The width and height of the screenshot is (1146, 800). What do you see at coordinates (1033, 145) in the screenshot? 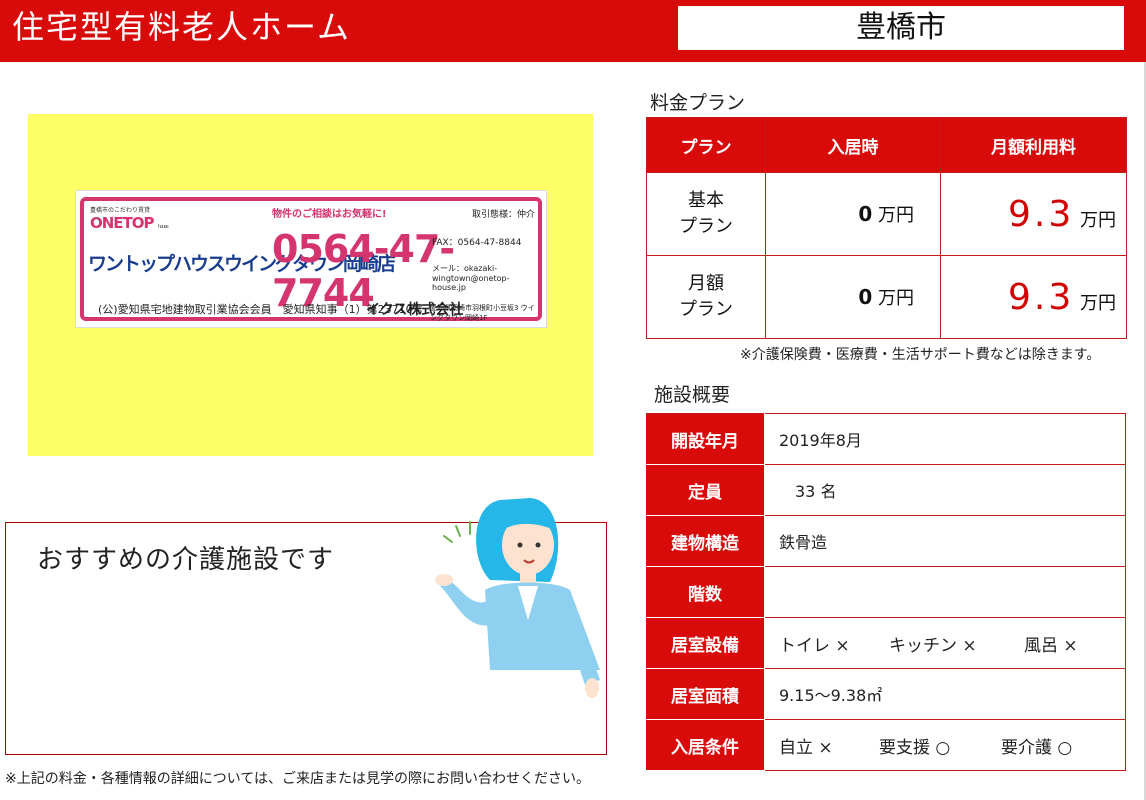
I see `col-header-monthly: 月額利用料` at bounding box center [1033, 145].